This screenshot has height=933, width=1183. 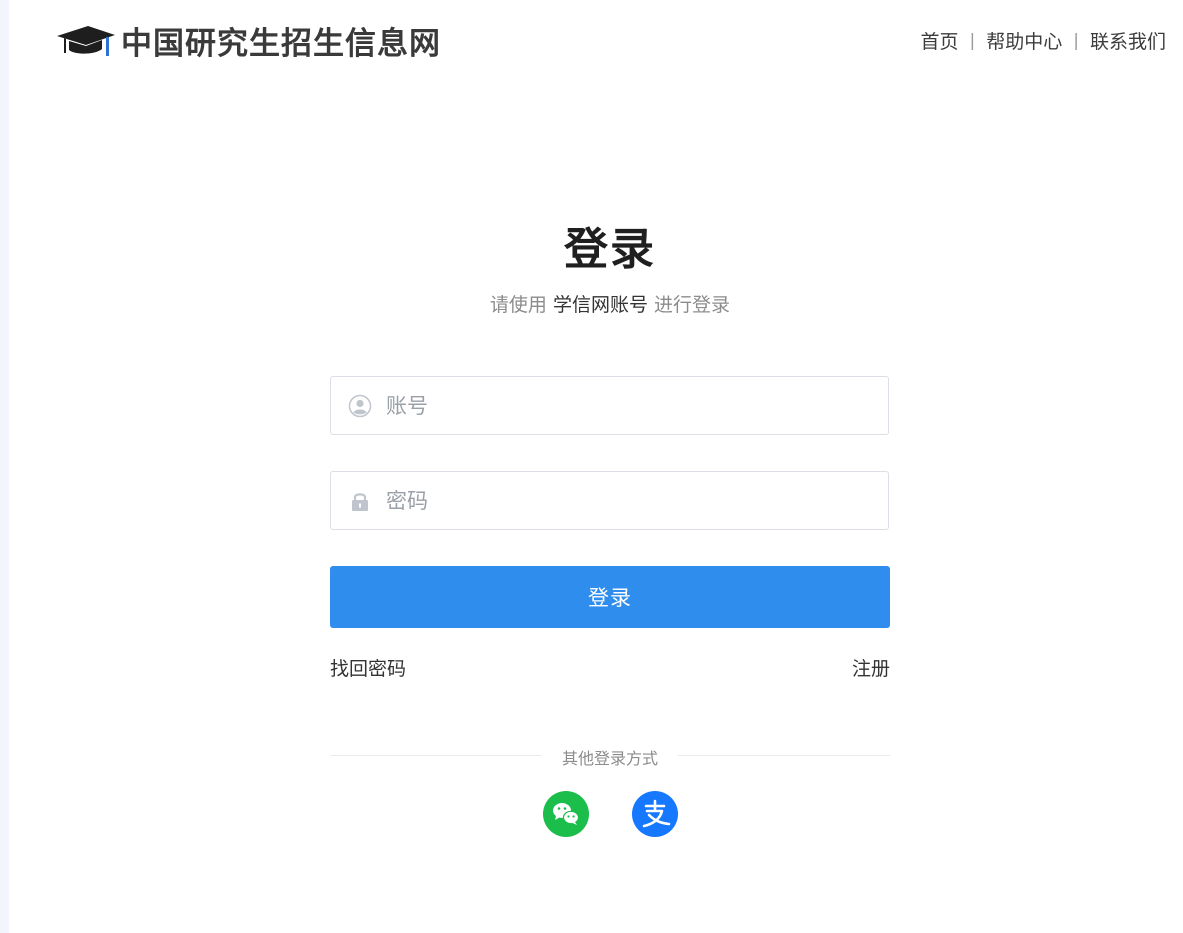 What do you see at coordinates (86, 41) in the screenshot?
I see `graduation-cap-icon` at bounding box center [86, 41].